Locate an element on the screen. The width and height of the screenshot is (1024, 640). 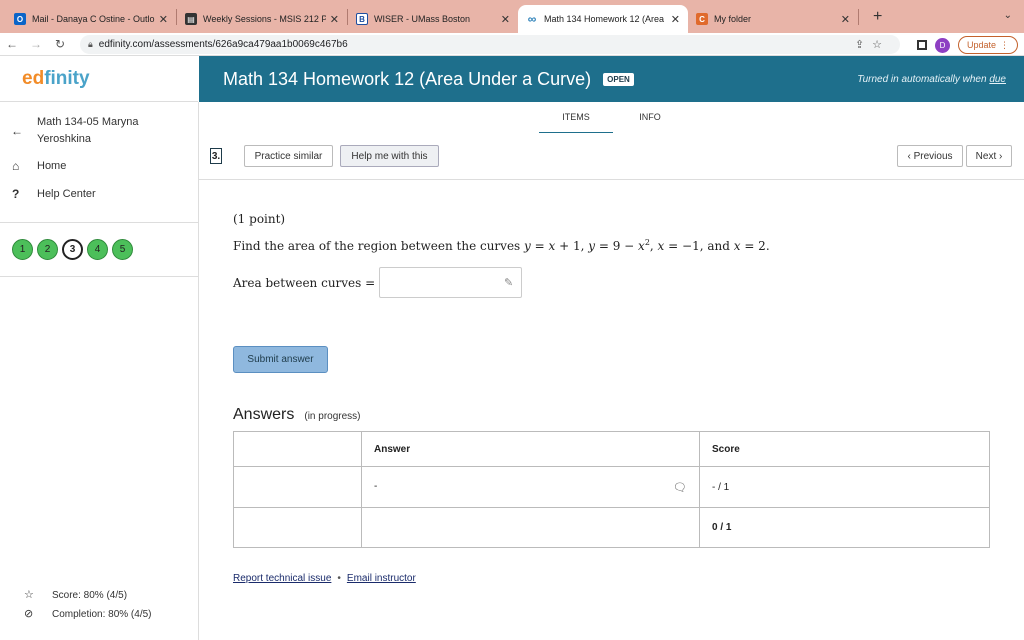
table-header-score: Score is located at coordinates (844, 449).